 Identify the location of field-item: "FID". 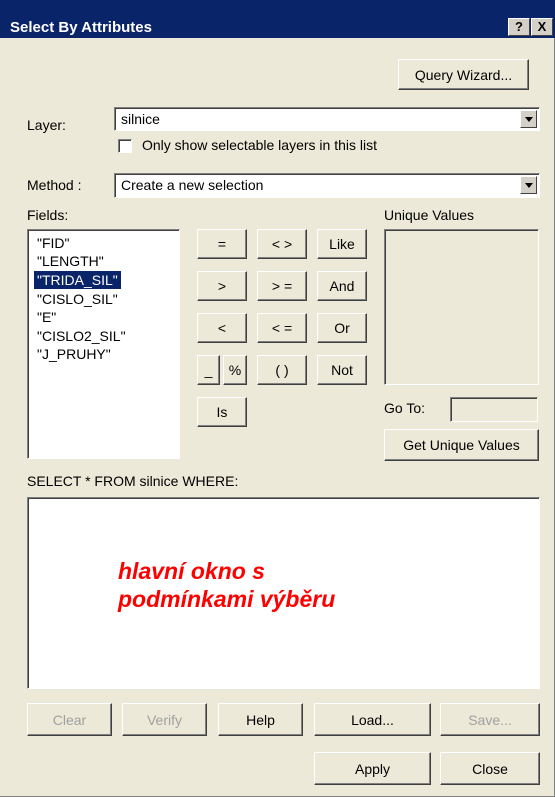
(53, 243).